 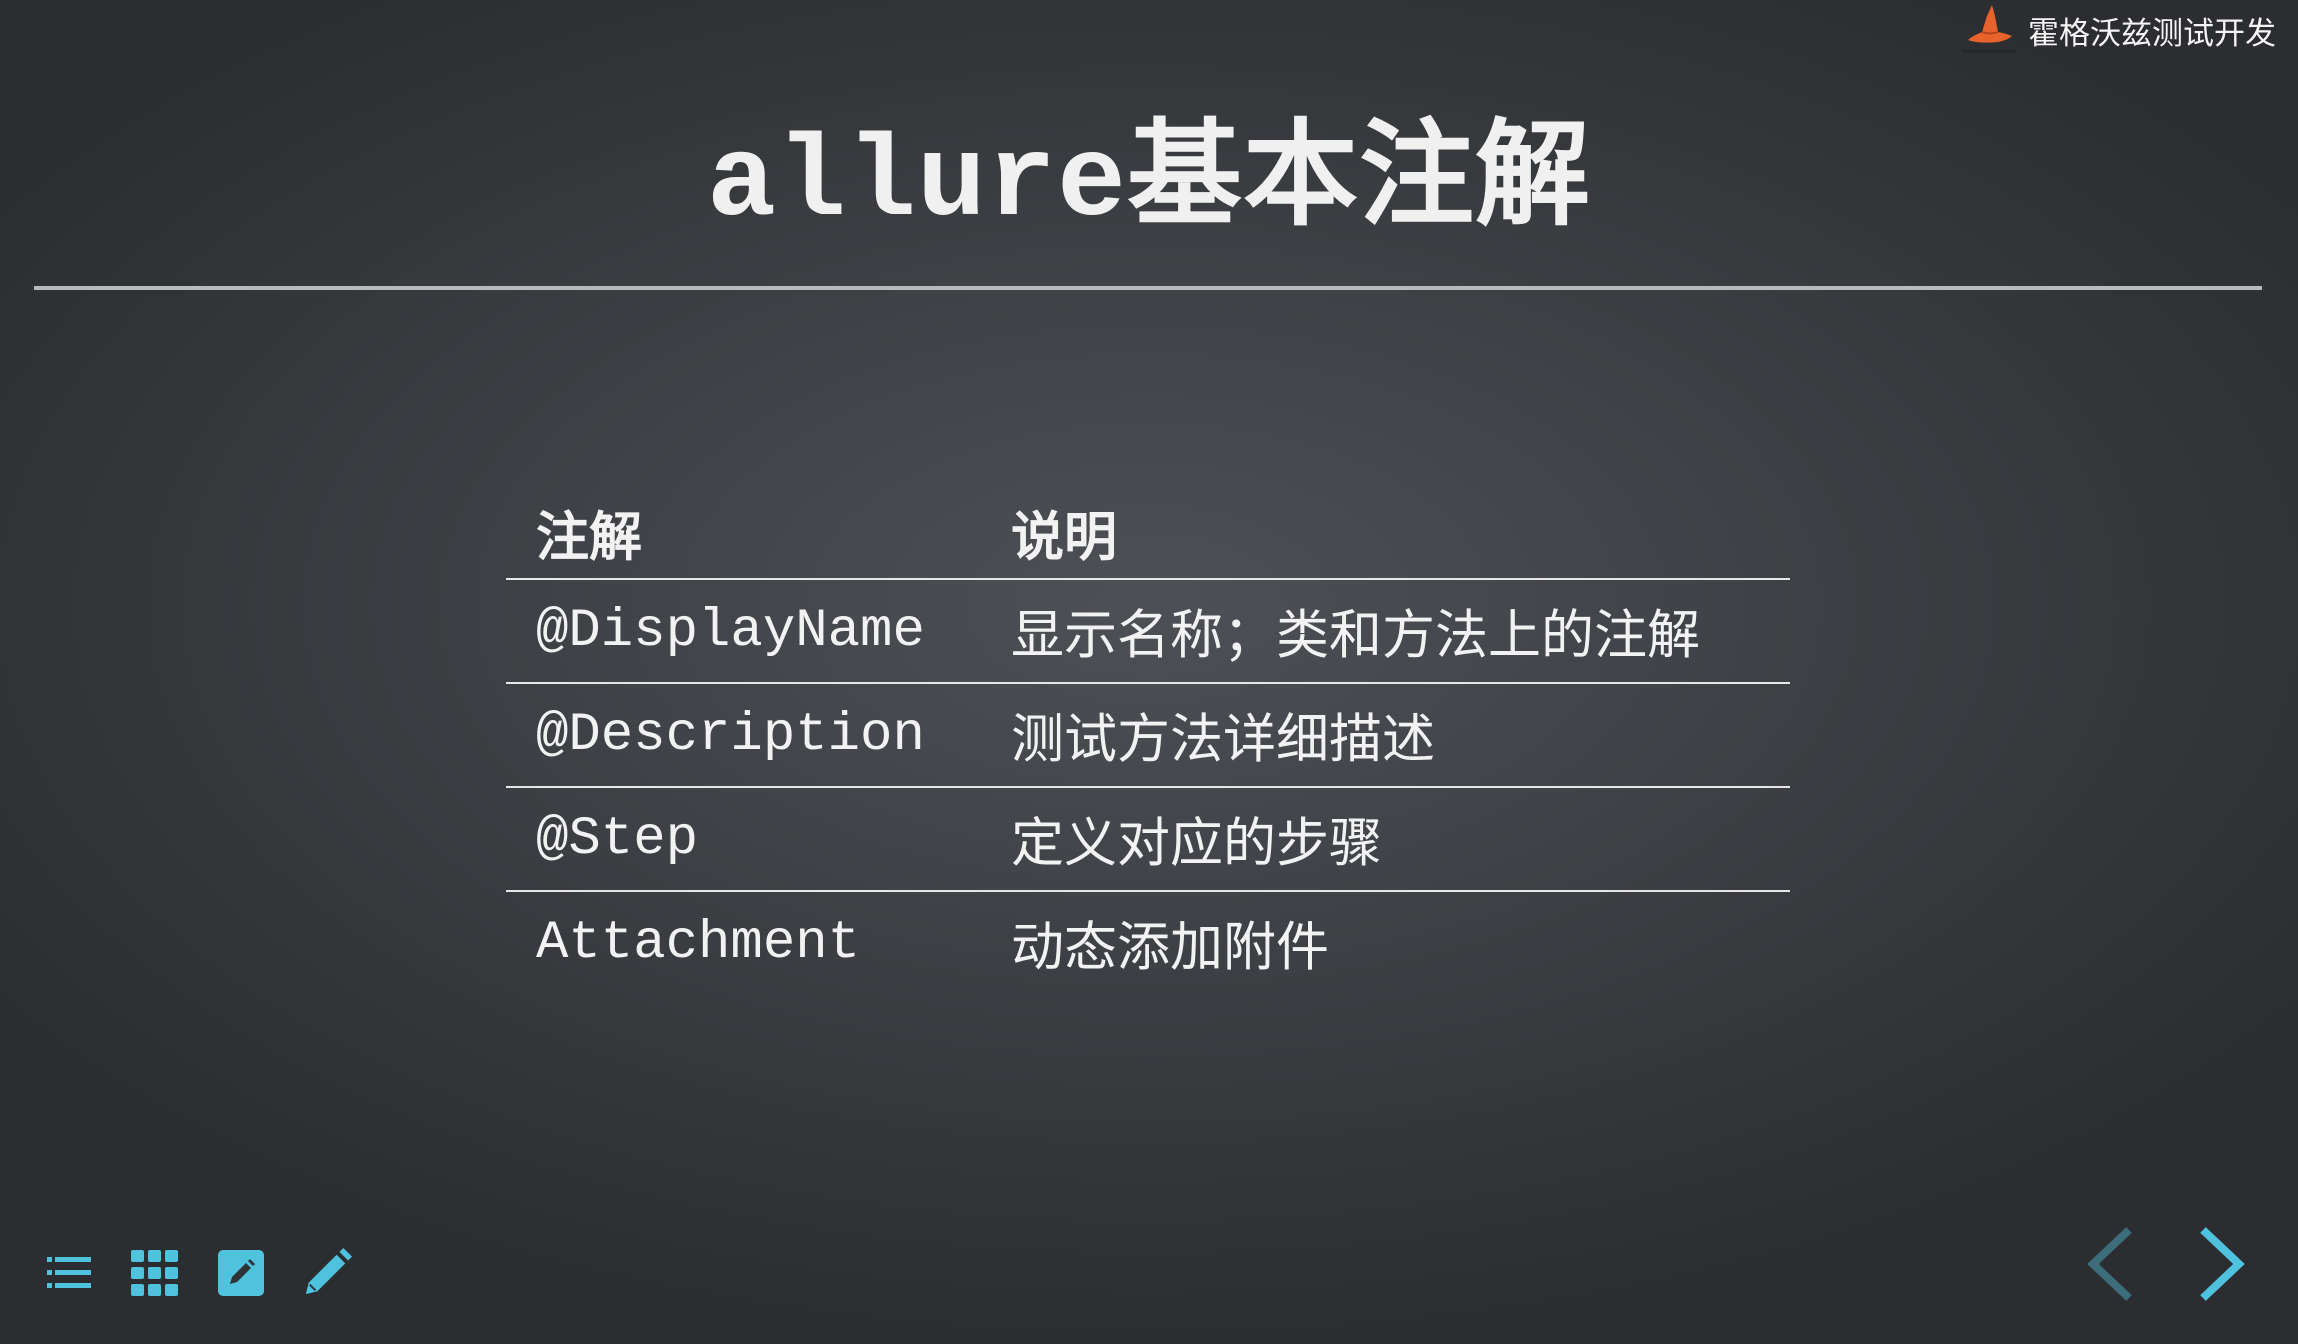 What do you see at coordinates (698, 943) in the screenshot?
I see `annotation-cell: Attachment` at bounding box center [698, 943].